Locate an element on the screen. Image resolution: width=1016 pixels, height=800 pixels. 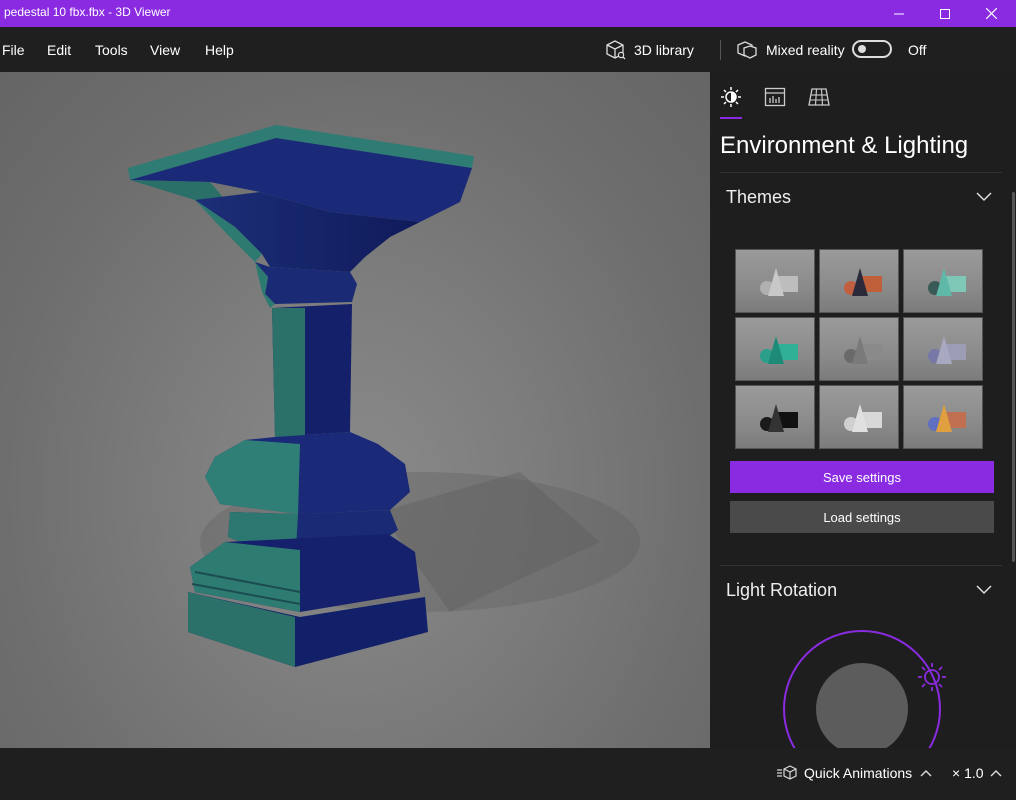
title-bar: pedestal 10 fbx.fbx - 3D Viewer is located at coordinates (508, 13).